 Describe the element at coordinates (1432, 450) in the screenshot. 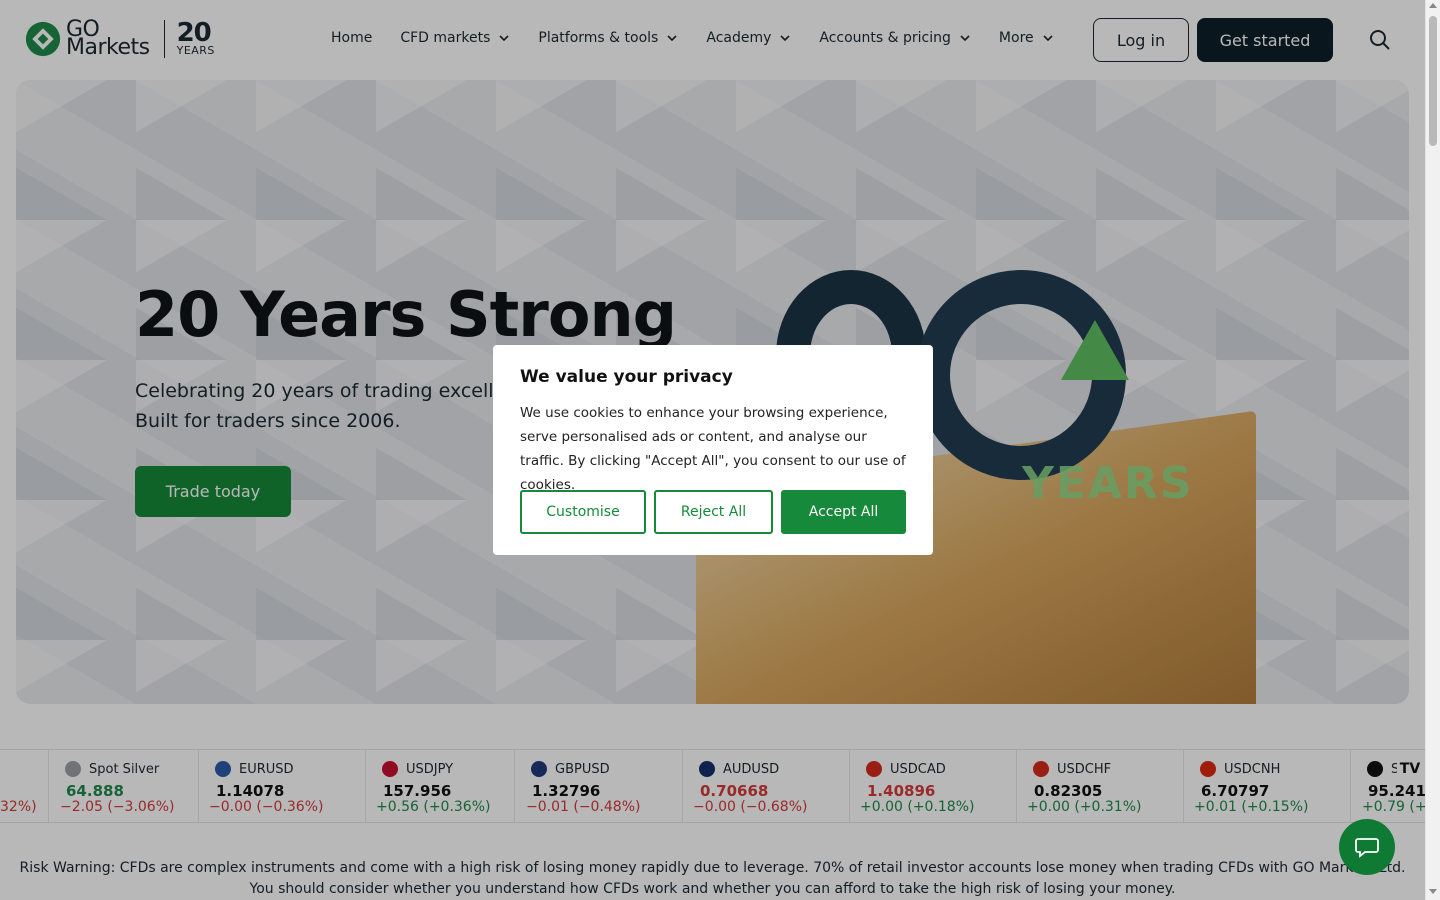

I see `page-scrollbar` at that location.